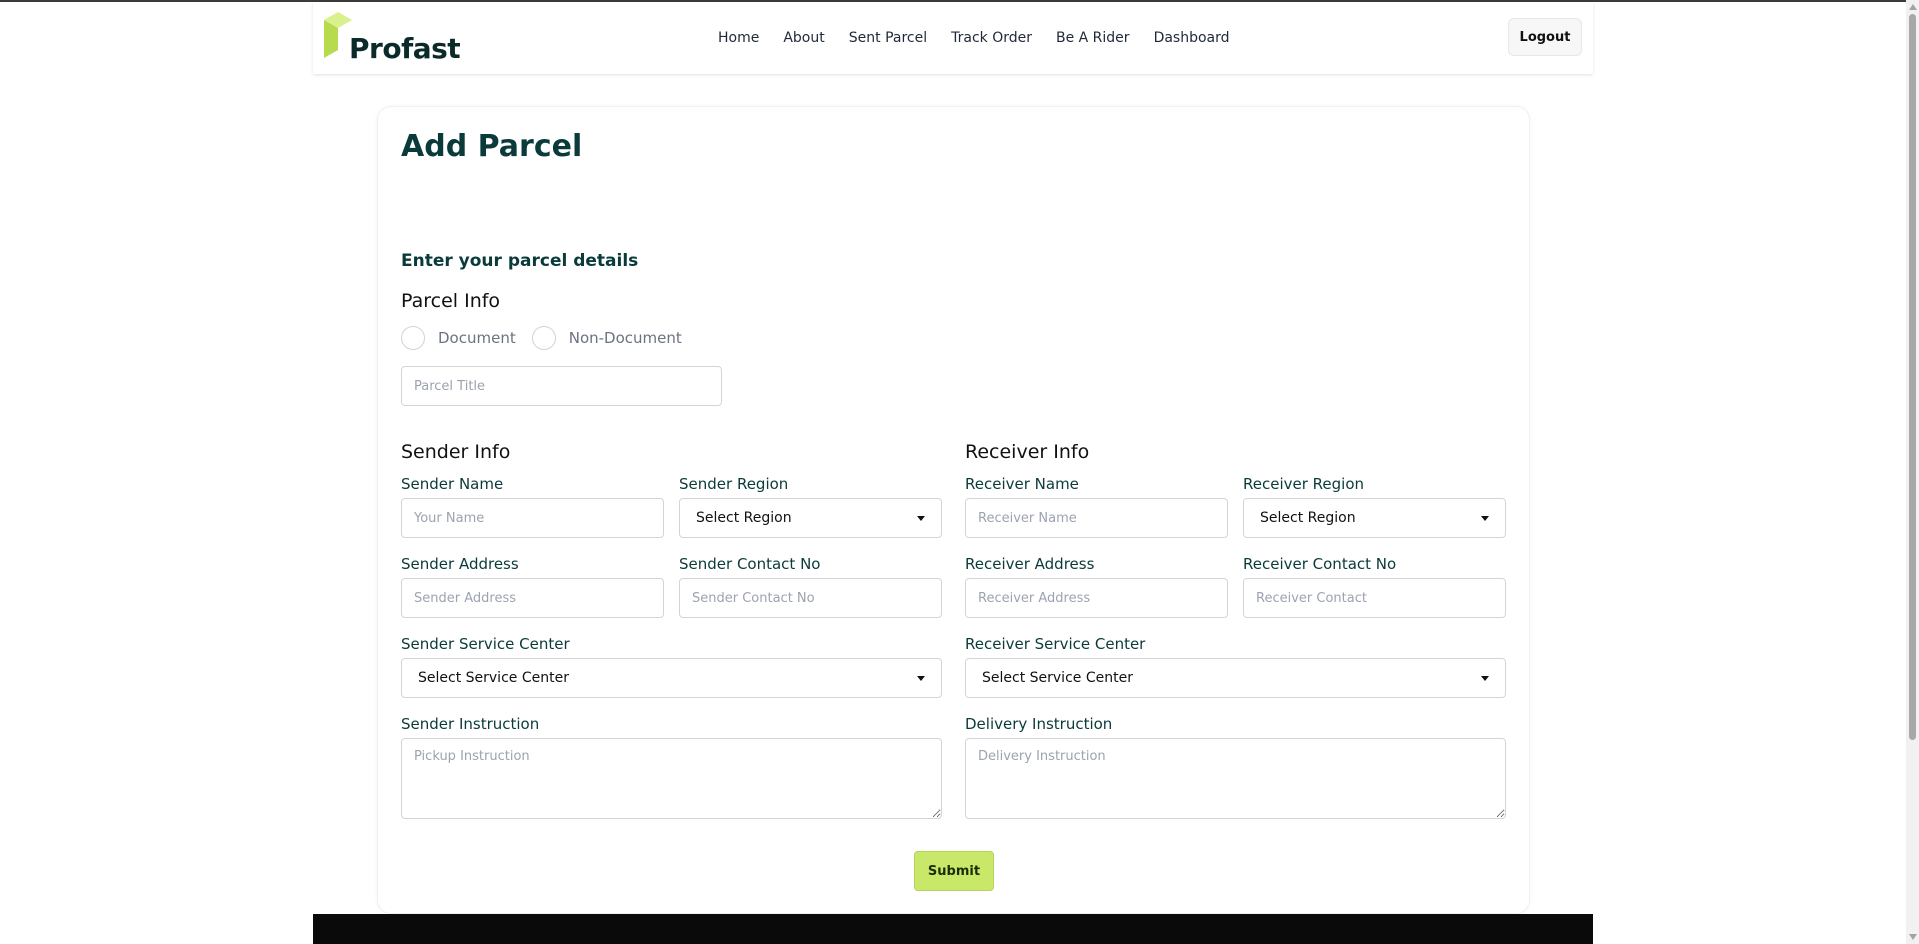 The height and width of the screenshot is (944, 1919). What do you see at coordinates (671, 778) in the screenshot?
I see `sender-instruction-textarea` at bounding box center [671, 778].